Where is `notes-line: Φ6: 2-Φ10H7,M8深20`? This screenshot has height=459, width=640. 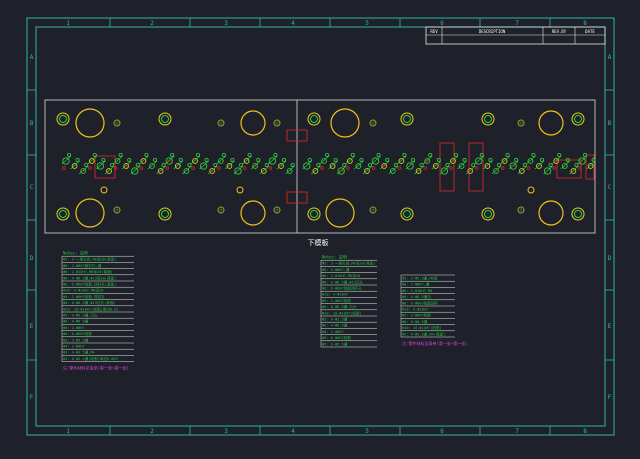 notes-line: Φ6: 2-Φ10H7,M8深20 is located at coordinates (341, 275).